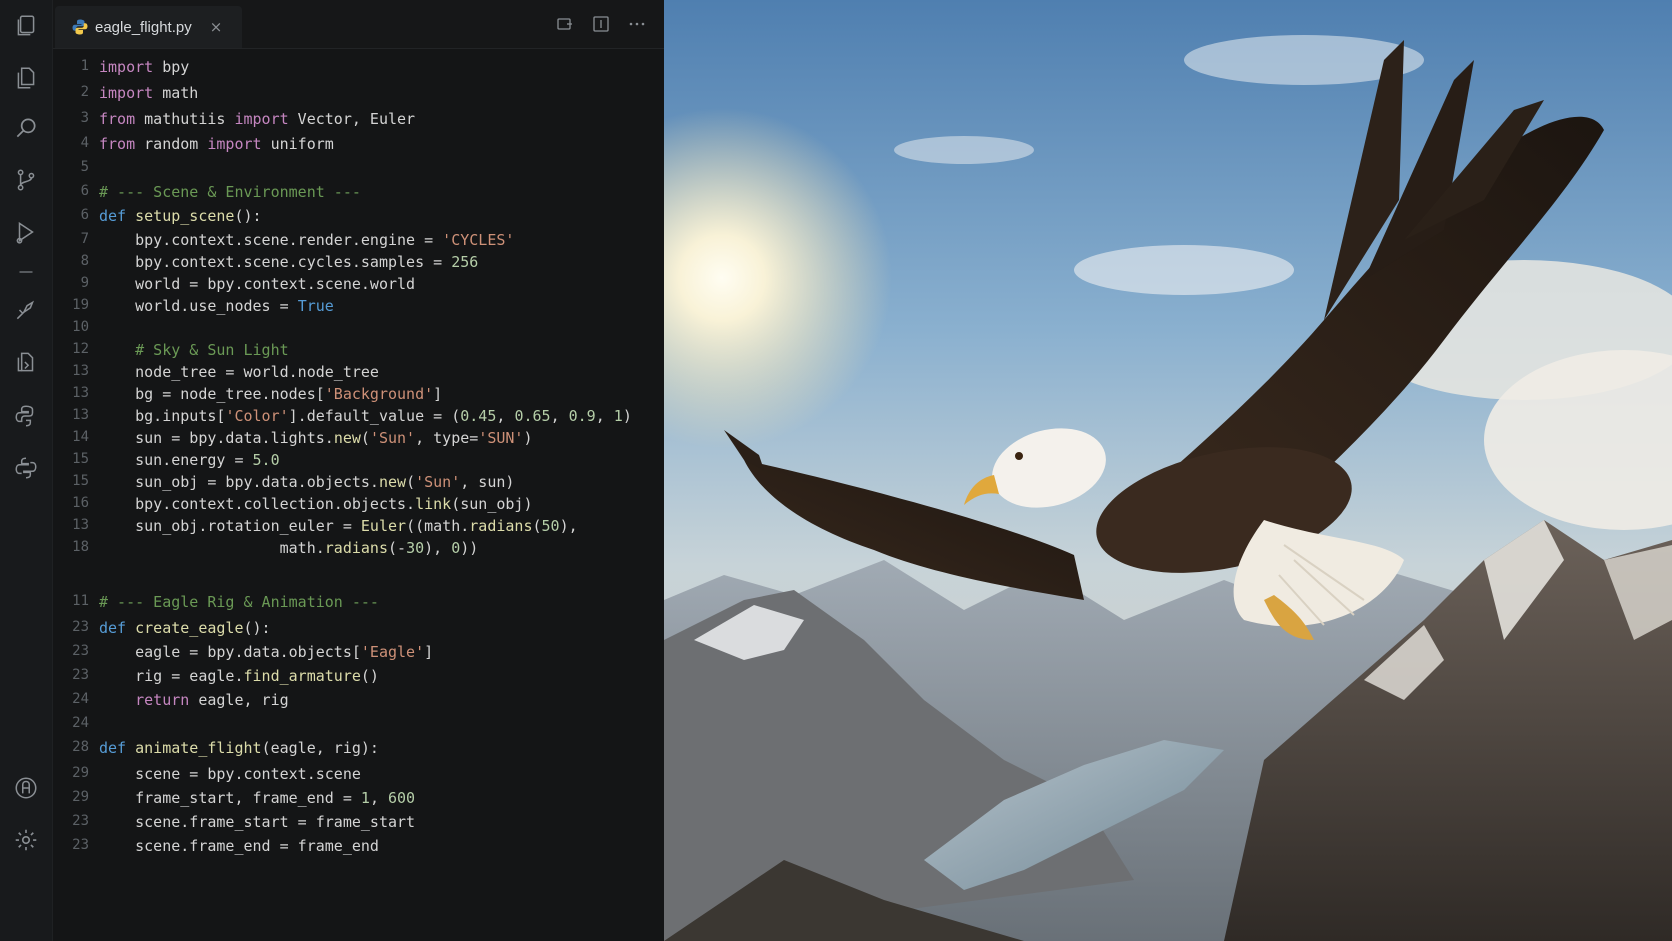 This screenshot has height=941, width=1672. What do you see at coordinates (144, 67) in the screenshot?
I see `code-text: import bpy` at bounding box center [144, 67].